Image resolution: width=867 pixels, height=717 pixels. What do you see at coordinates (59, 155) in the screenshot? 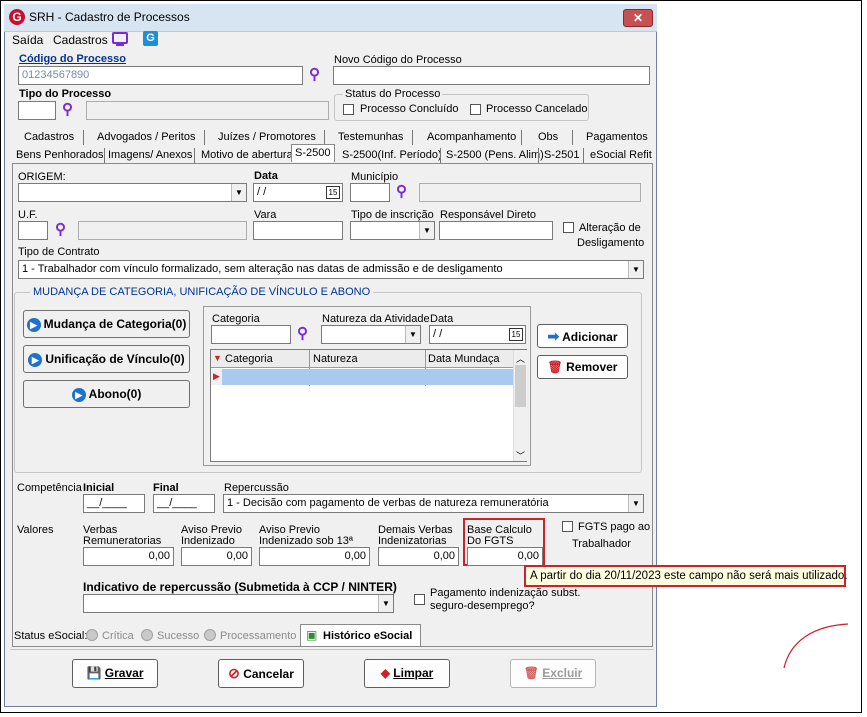
I see `tab-bens-penhorados: Bens Penhorados` at bounding box center [59, 155].